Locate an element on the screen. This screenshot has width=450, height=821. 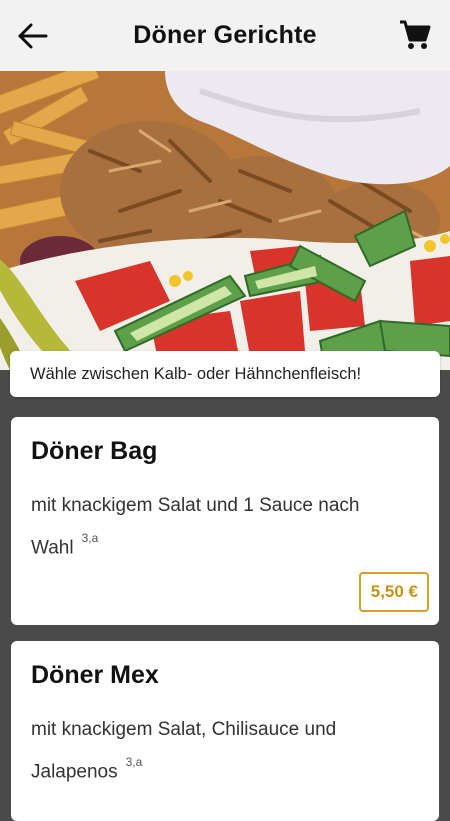
price-button: 5,50 € is located at coordinates (393, 592).